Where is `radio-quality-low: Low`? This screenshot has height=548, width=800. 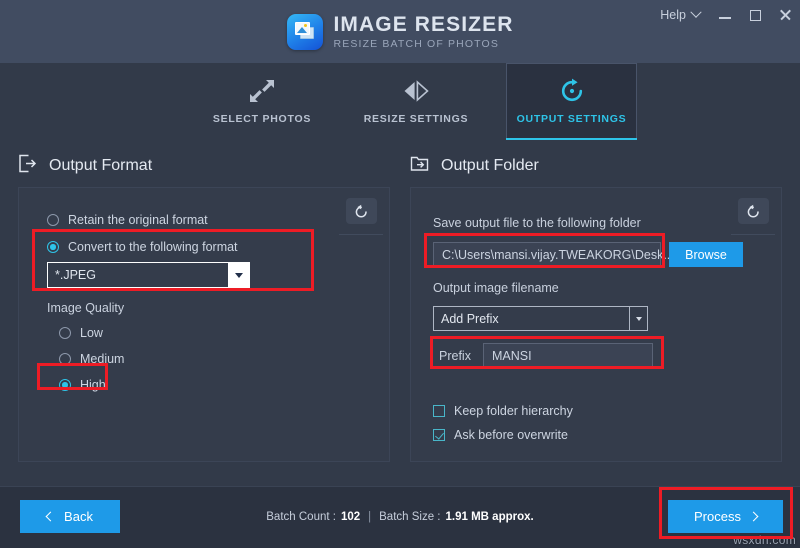
radio-quality-low: Low is located at coordinates (81, 333).